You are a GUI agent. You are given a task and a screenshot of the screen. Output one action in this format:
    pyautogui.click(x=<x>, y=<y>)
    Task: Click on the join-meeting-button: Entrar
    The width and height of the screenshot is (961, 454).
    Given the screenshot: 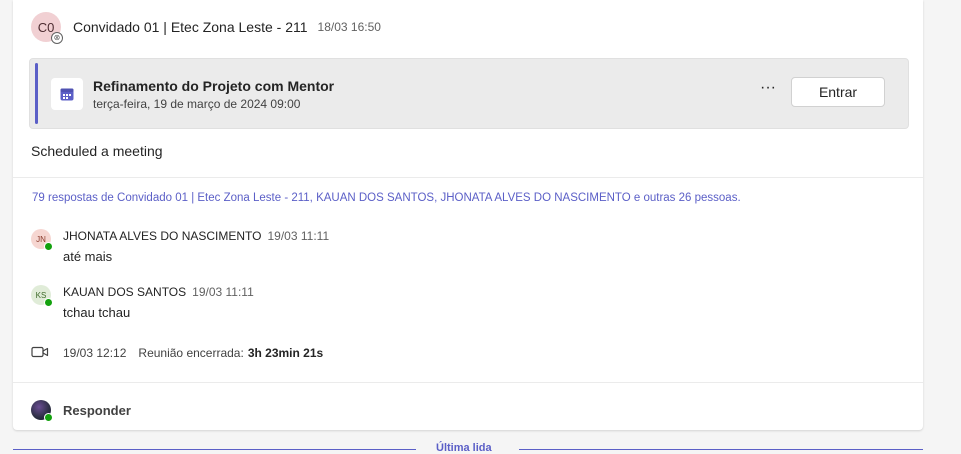 What is the action you would take?
    pyautogui.click(x=838, y=92)
    